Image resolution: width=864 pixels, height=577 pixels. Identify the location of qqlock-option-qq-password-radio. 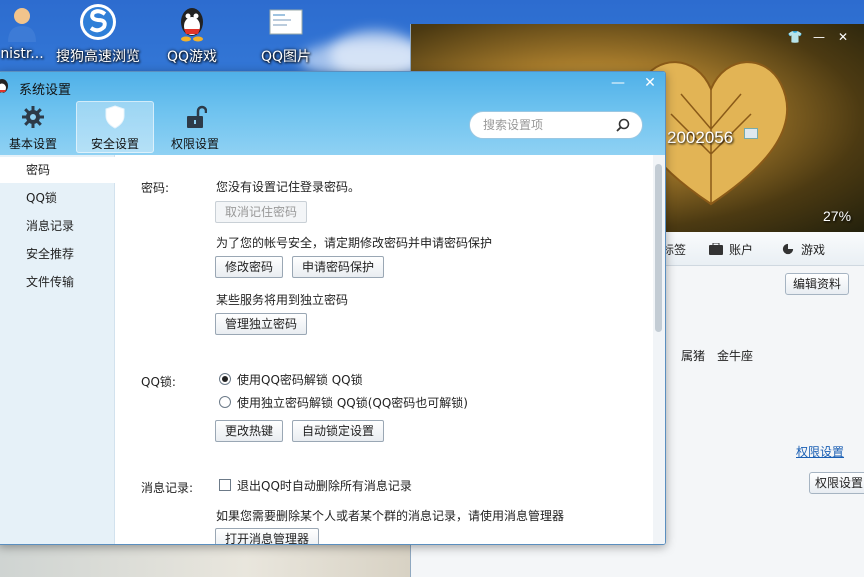
(225, 379).